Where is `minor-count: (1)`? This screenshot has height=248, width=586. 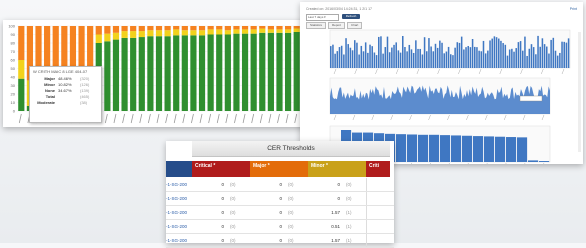
minor-count: (1) is located at coordinates (349, 226).